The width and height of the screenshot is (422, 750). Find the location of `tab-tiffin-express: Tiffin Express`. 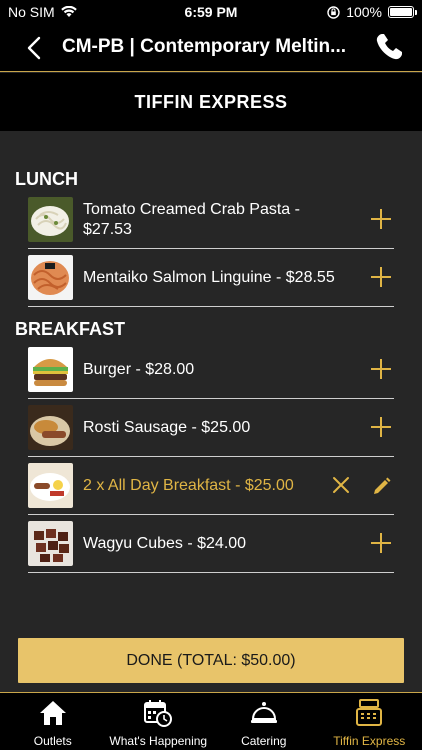

tab-tiffin-express: Tiffin Express is located at coordinates (369, 721).